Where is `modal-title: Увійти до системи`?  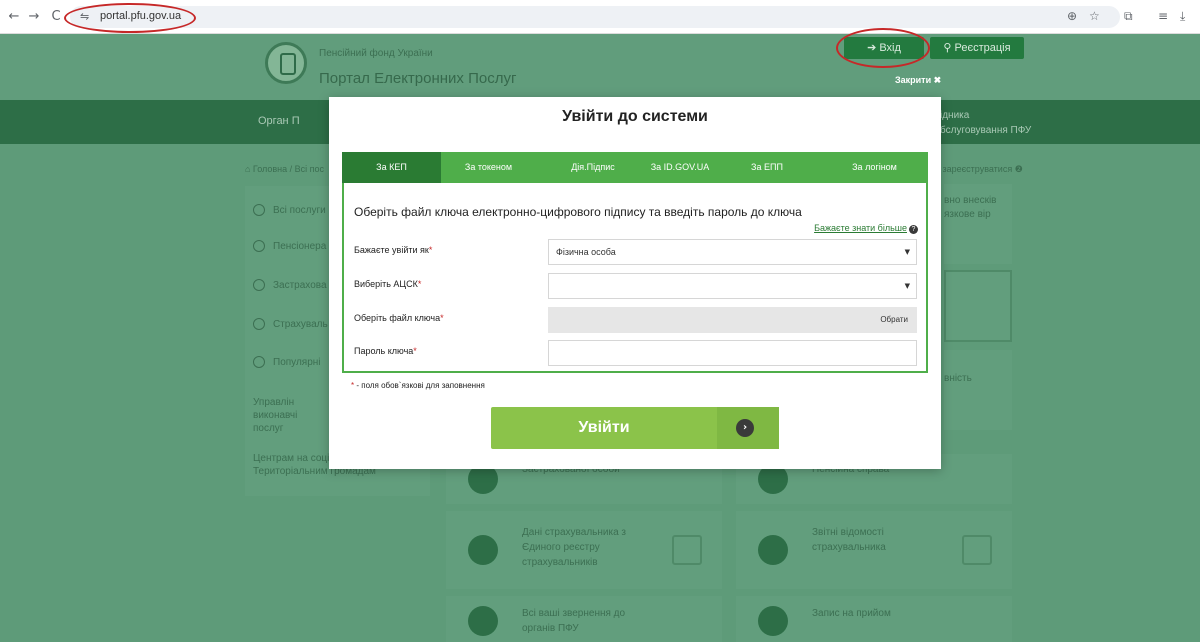 modal-title: Увійти до системи is located at coordinates (635, 116).